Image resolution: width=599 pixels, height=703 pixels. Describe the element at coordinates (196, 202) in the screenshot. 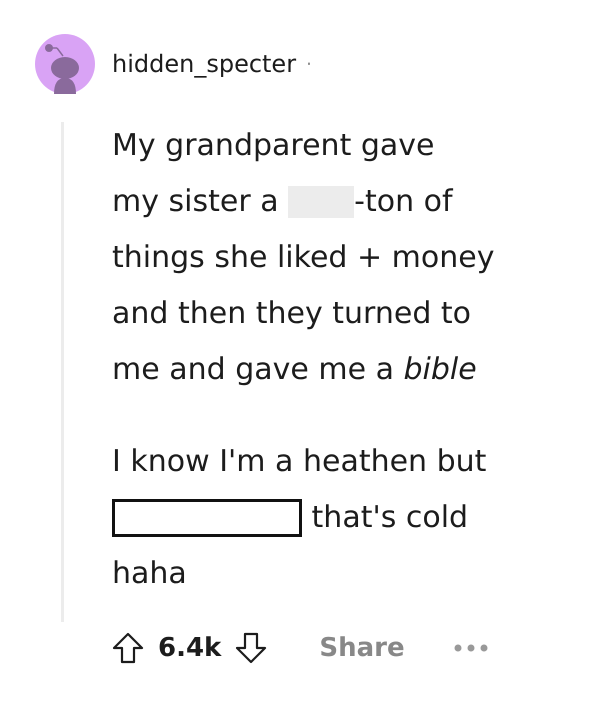

I see `comment-text: my sister a` at that location.